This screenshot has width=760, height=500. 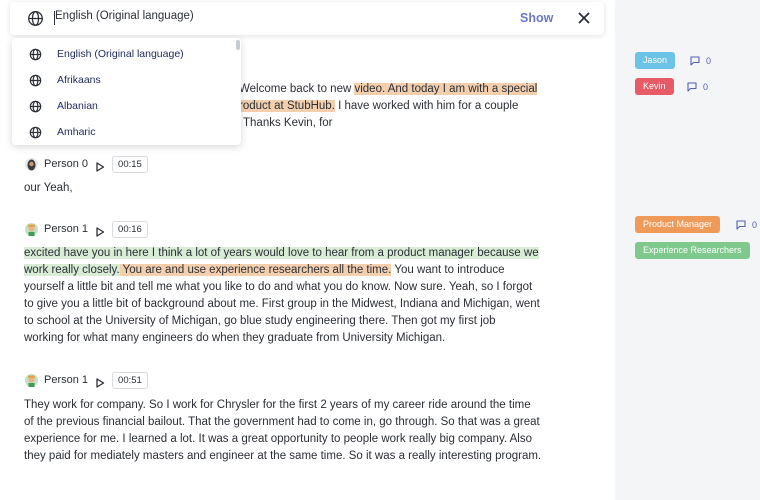 What do you see at coordinates (692, 250) in the screenshot?
I see `tag-experience-researchers: Experience Researchers` at bounding box center [692, 250].